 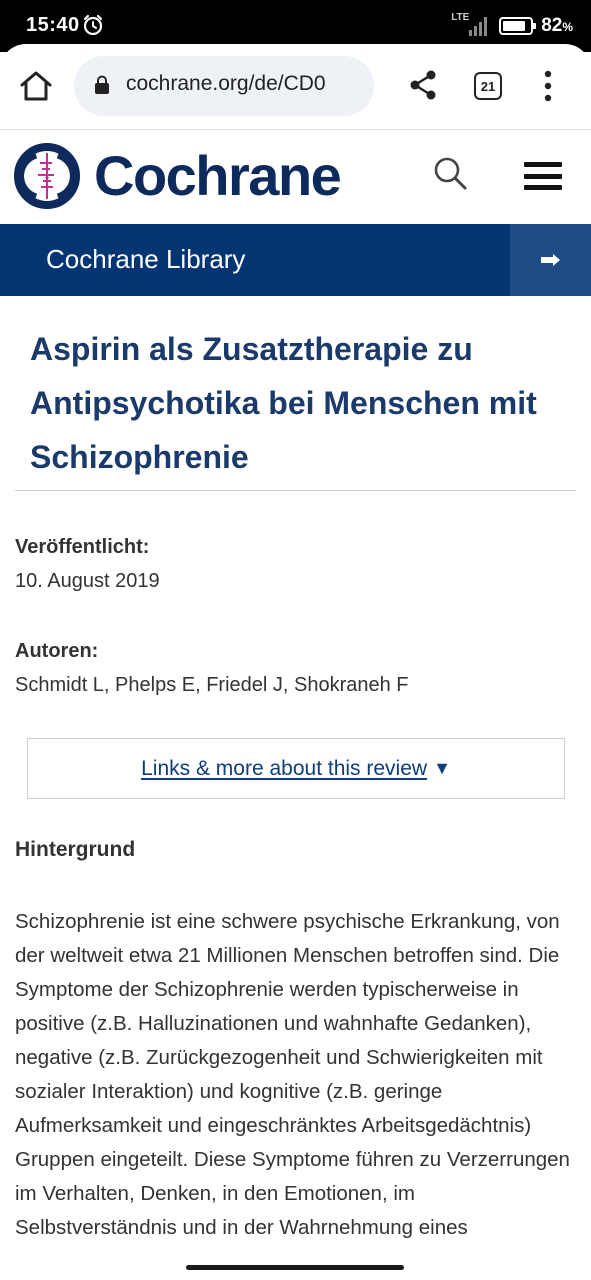 I want to click on browser-toolbar: cochrane.org/de/CD0 21, so click(x=295, y=87).